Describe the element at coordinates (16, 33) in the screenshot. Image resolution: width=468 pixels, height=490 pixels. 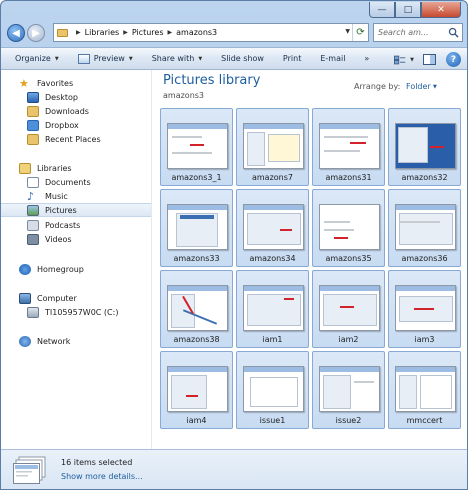
I see `back-button: ◀` at that location.